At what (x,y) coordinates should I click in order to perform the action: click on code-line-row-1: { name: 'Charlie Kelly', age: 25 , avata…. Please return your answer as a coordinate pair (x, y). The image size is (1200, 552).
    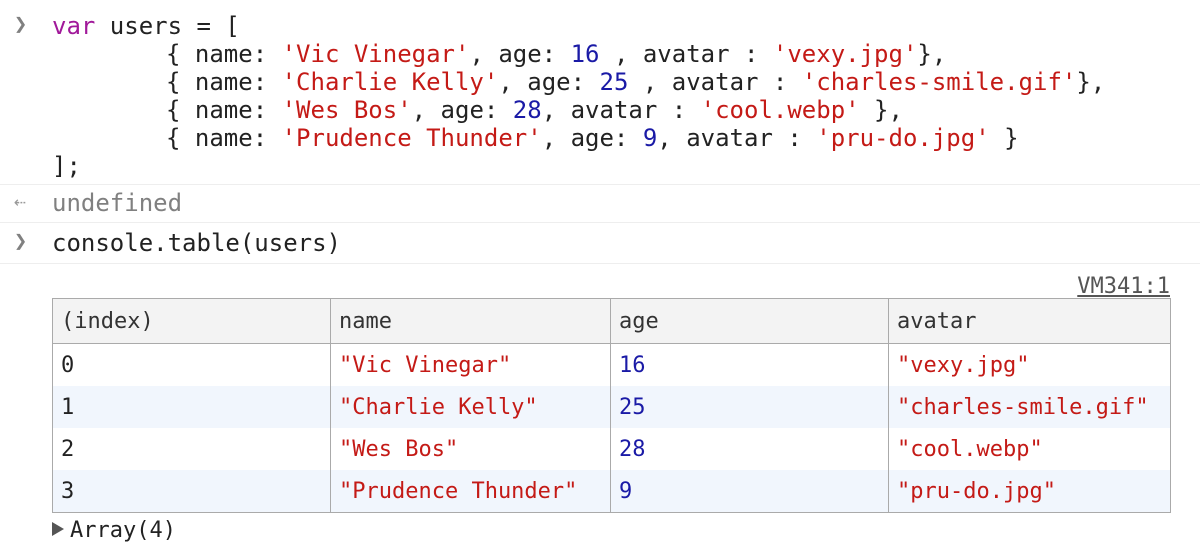
    Looking at the image, I should click on (636, 82).